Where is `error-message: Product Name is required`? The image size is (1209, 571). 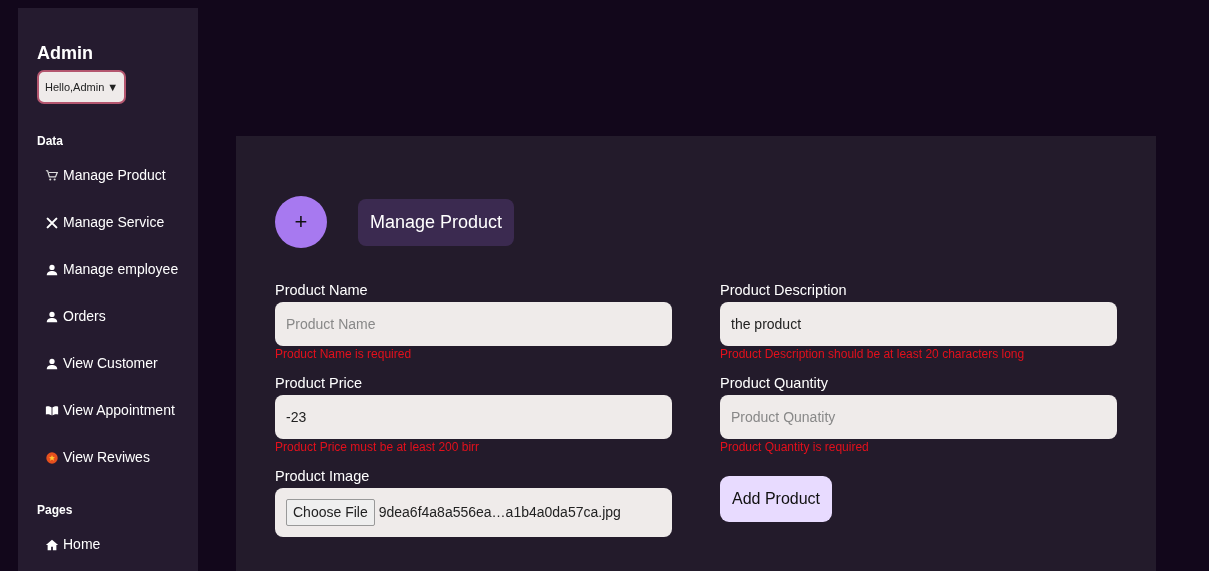
error-message: Product Name is required is located at coordinates (344, 354).